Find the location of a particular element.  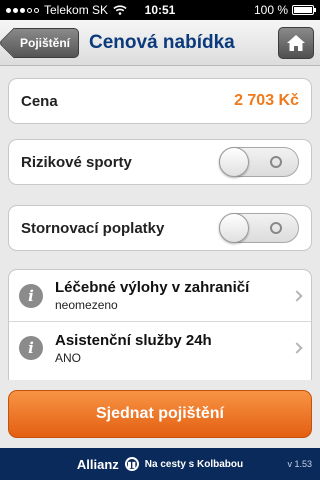

list-item-text: Asistenční služby 24h ANO is located at coordinates (170, 348).